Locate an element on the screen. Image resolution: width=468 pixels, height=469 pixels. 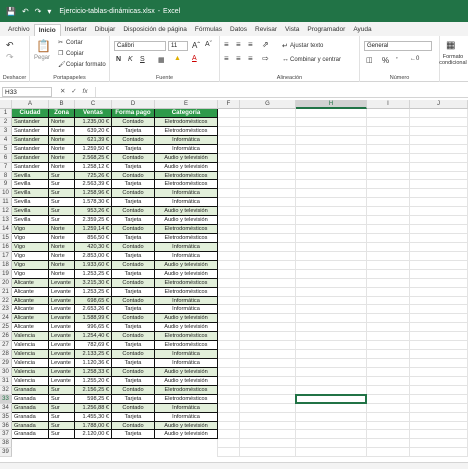
row-header-38: 38 is located at coordinates (6, 444).